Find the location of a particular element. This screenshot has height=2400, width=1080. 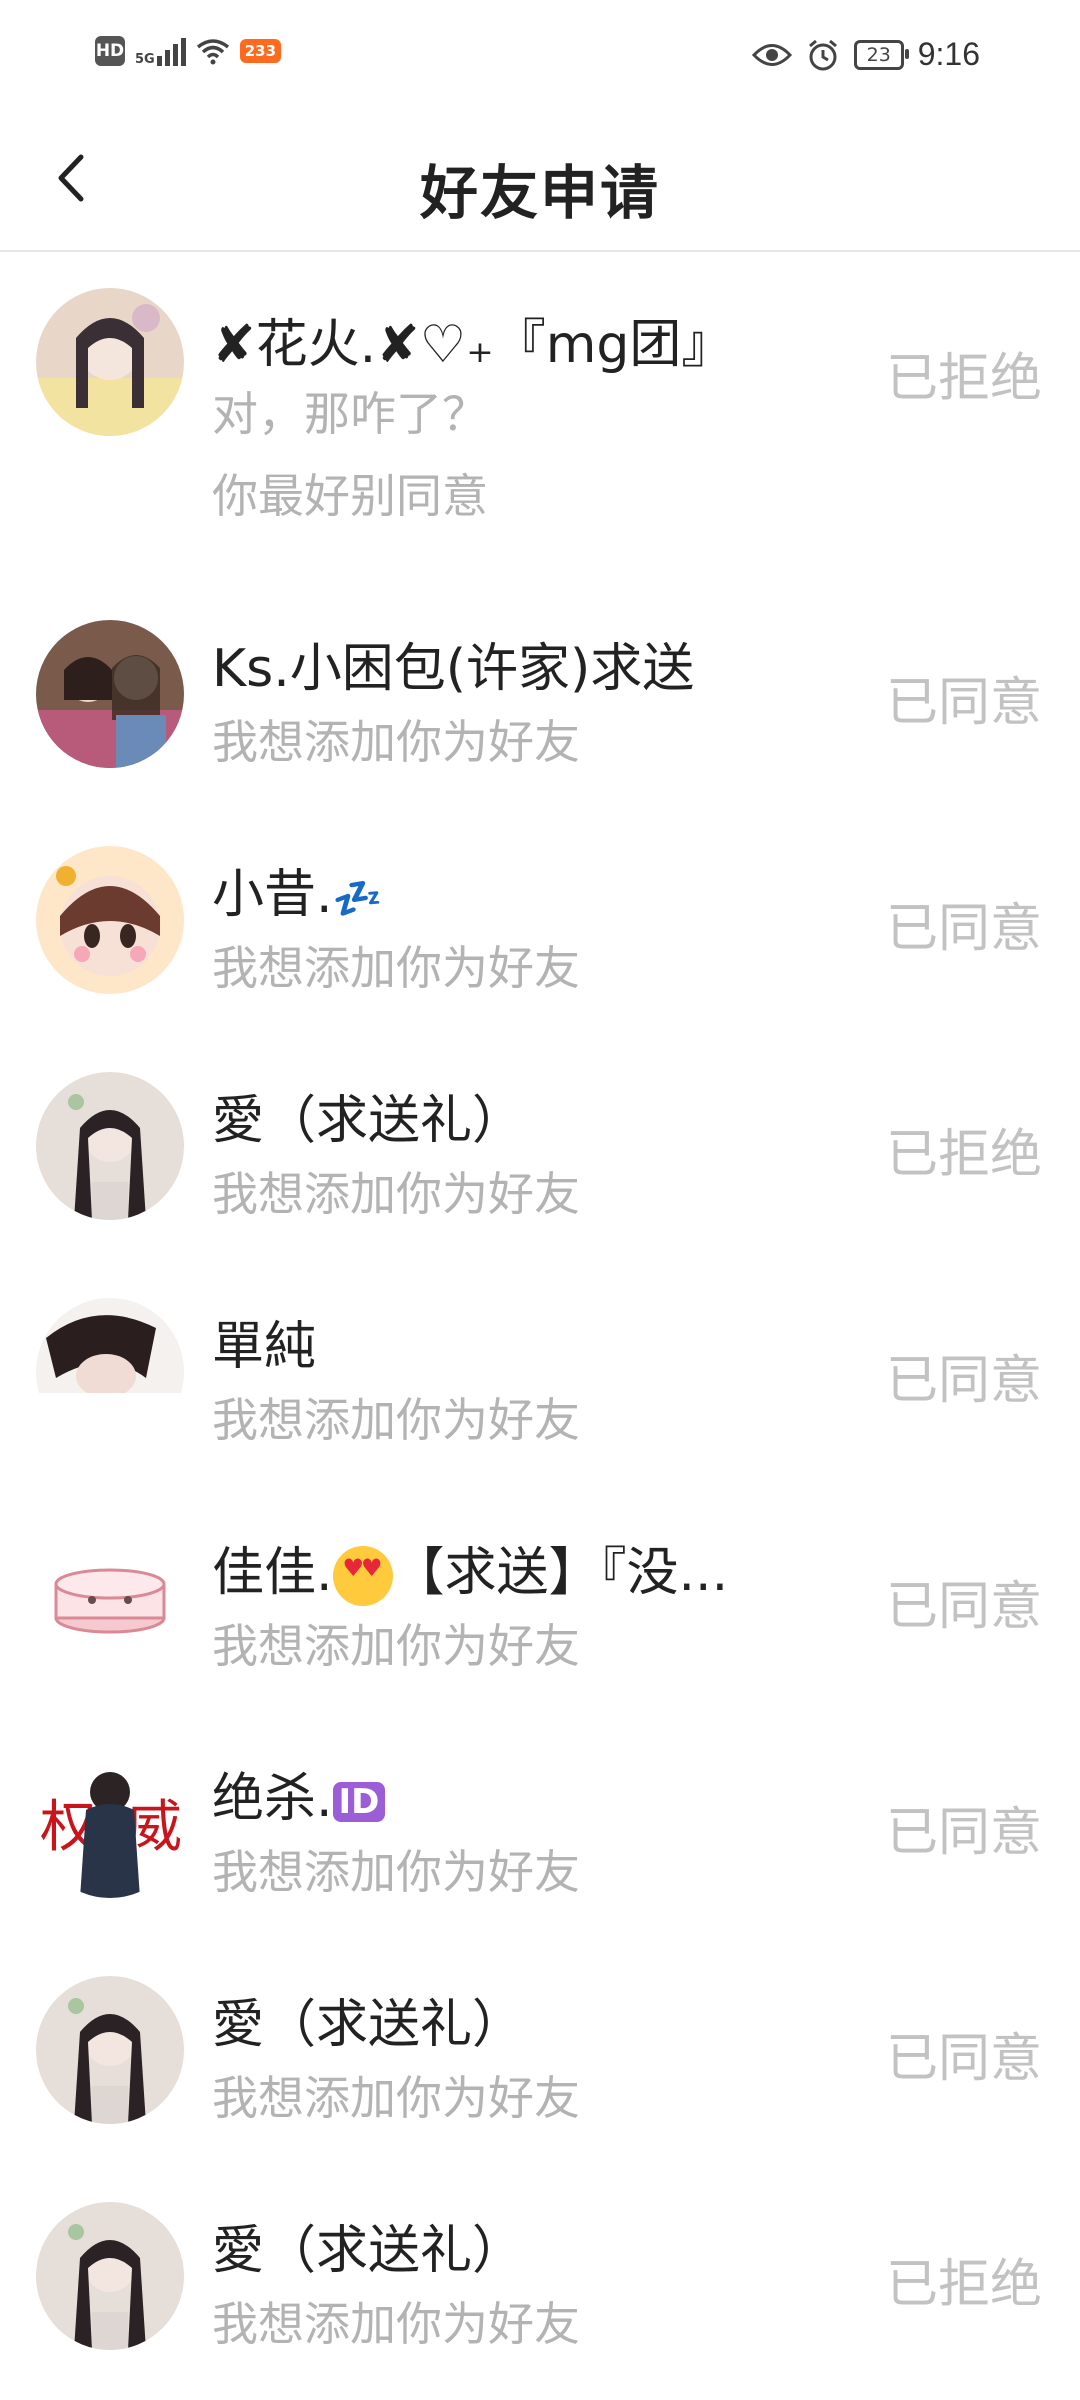

request-message: 对，那咋了？ is located at coordinates (350, 414).